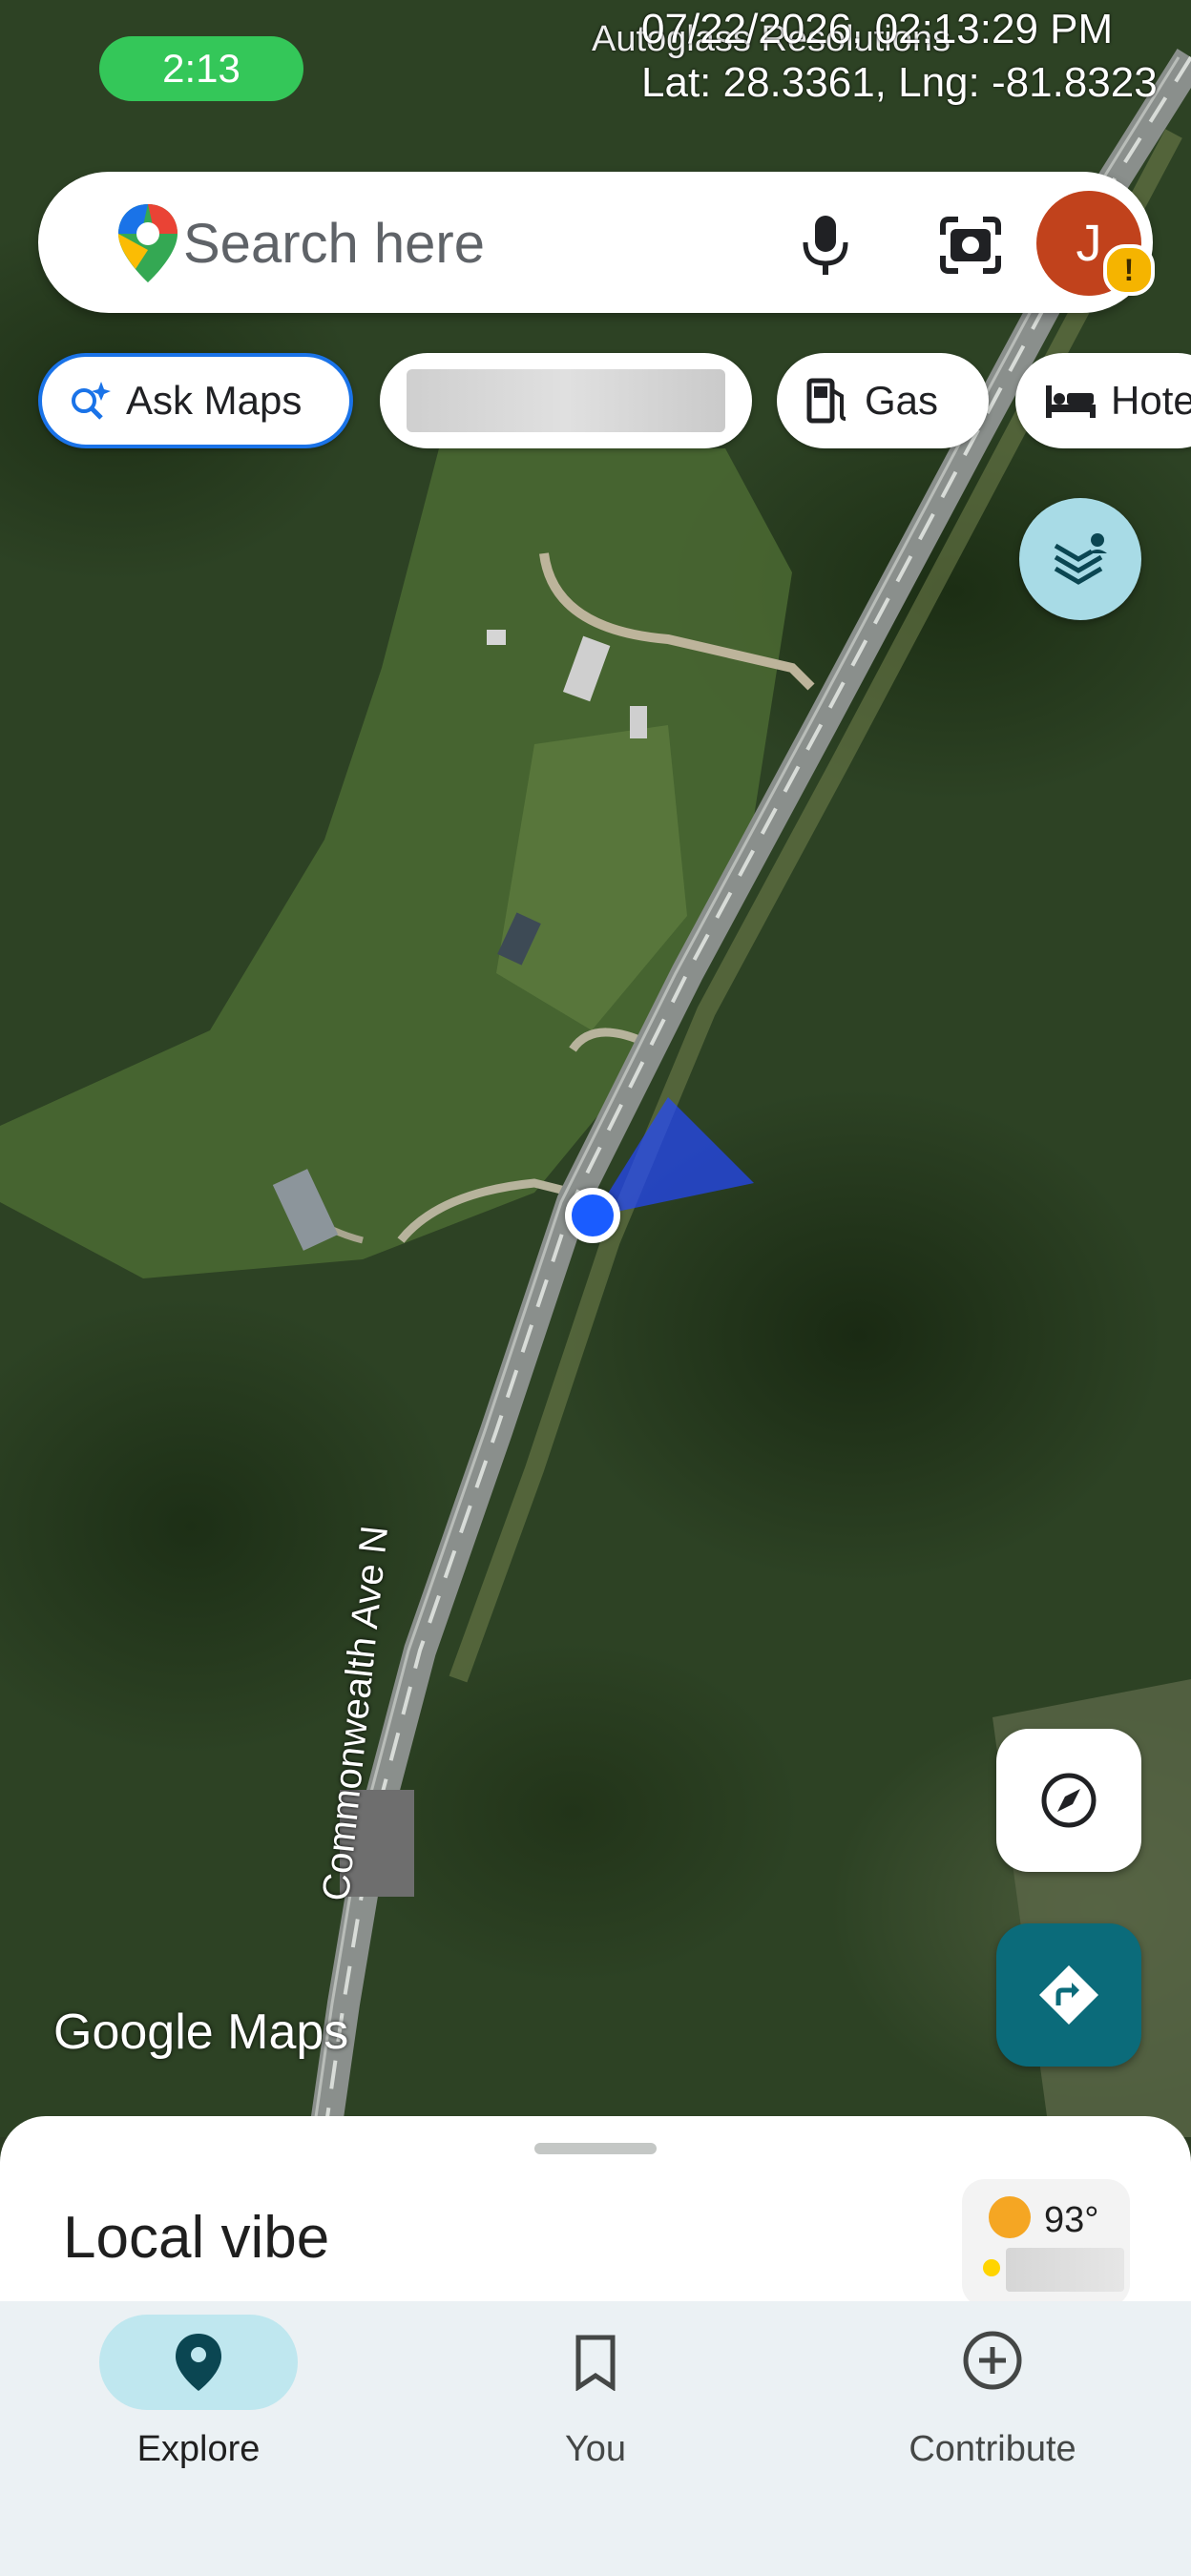 The width and height of the screenshot is (1191, 2576). I want to click on search-bar: Search here J !, so click(596, 242).